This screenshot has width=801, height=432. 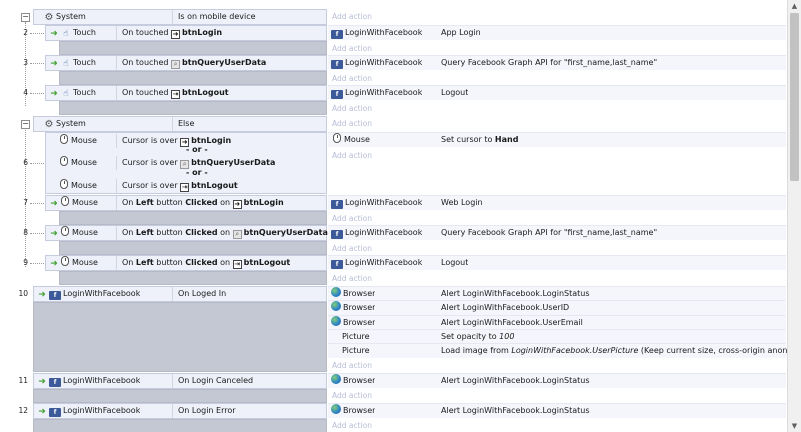 What do you see at coordinates (197, 149) in the screenshot?
I see `or-separator: - or -` at bounding box center [197, 149].